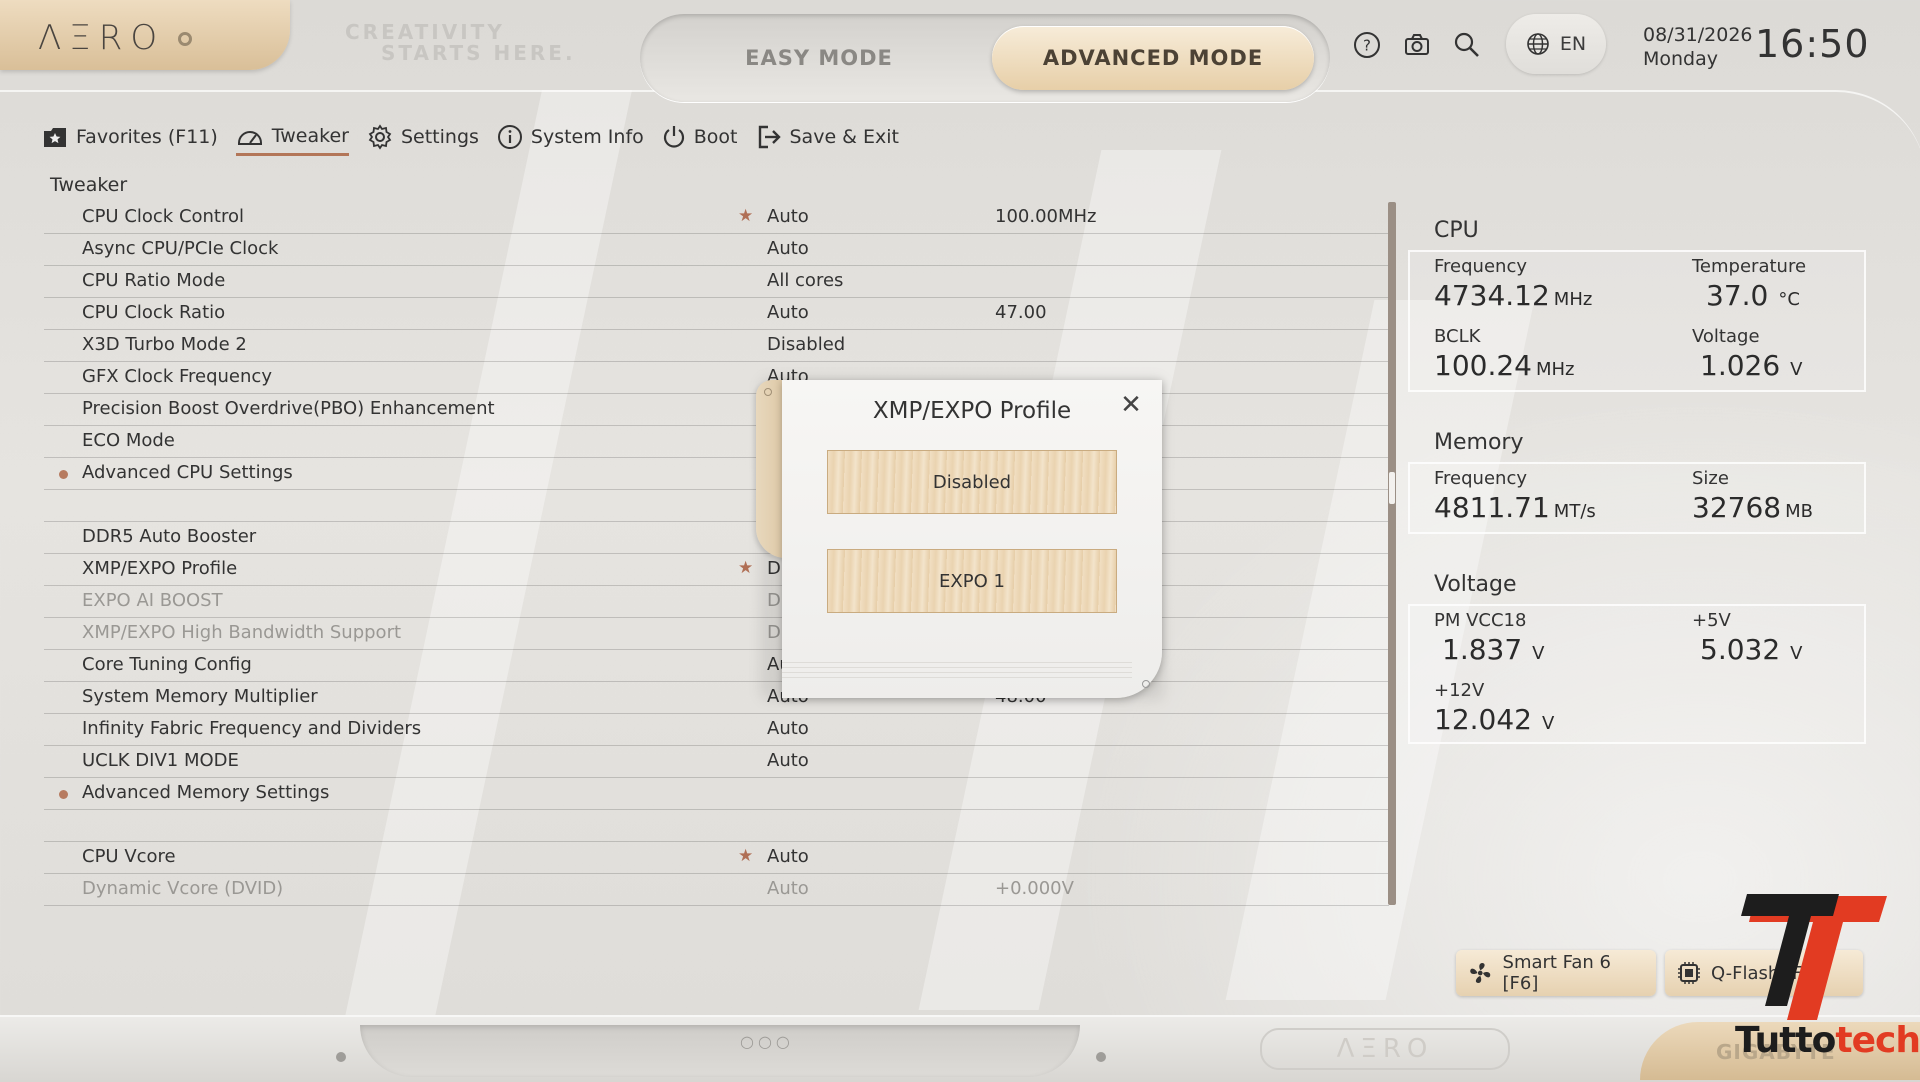 The height and width of the screenshot is (1082, 1920). I want to click on setting-row: Advanced Memory Settings, so click(716, 794).